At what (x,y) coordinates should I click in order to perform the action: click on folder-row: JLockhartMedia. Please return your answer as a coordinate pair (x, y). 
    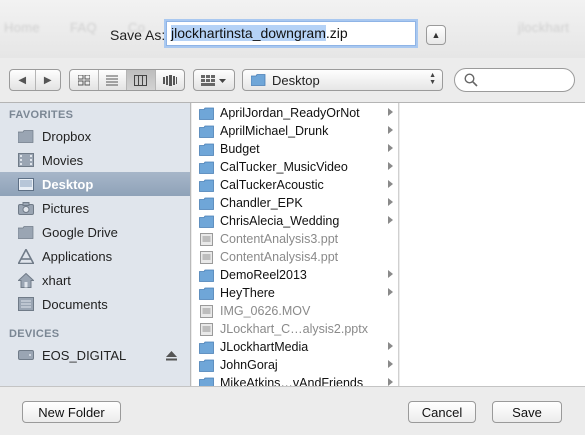
    Looking at the image, I should click on (295, 347).